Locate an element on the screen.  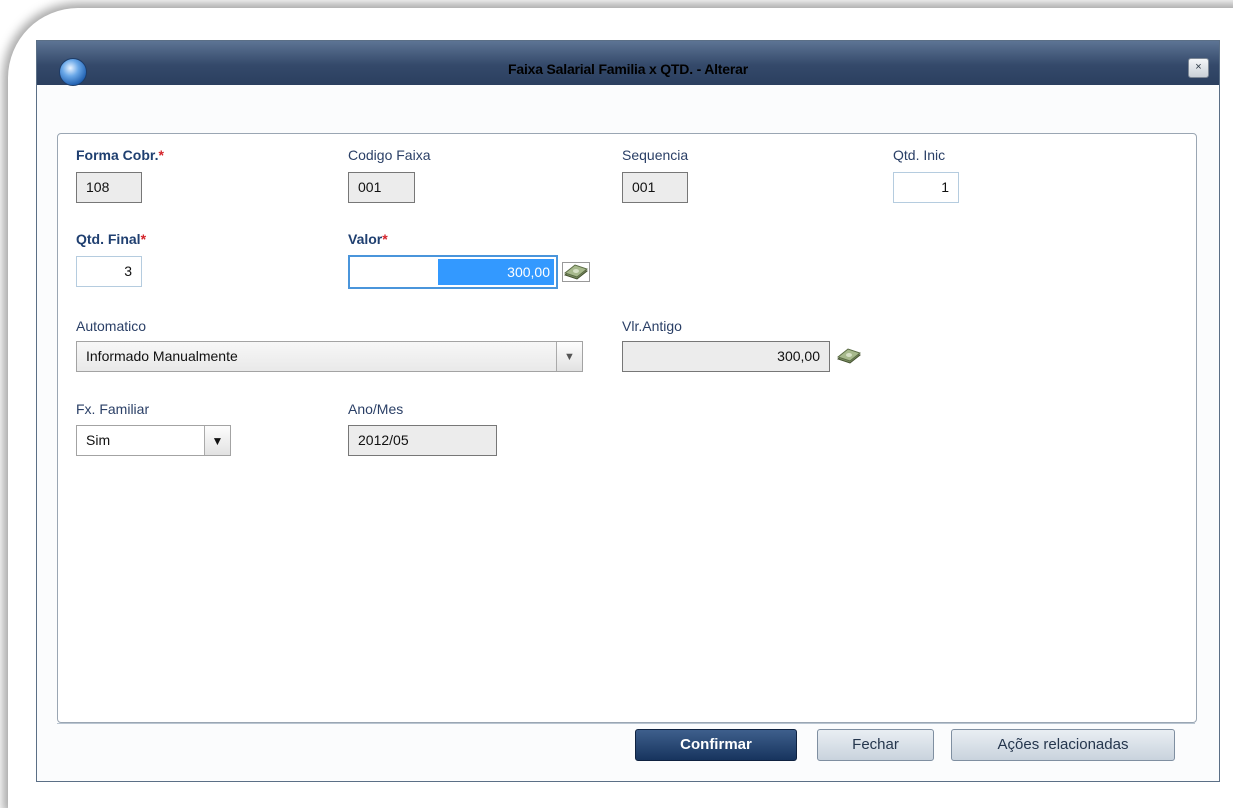
valor-selected-text: 300,00 is located at coordinates (496, 272).